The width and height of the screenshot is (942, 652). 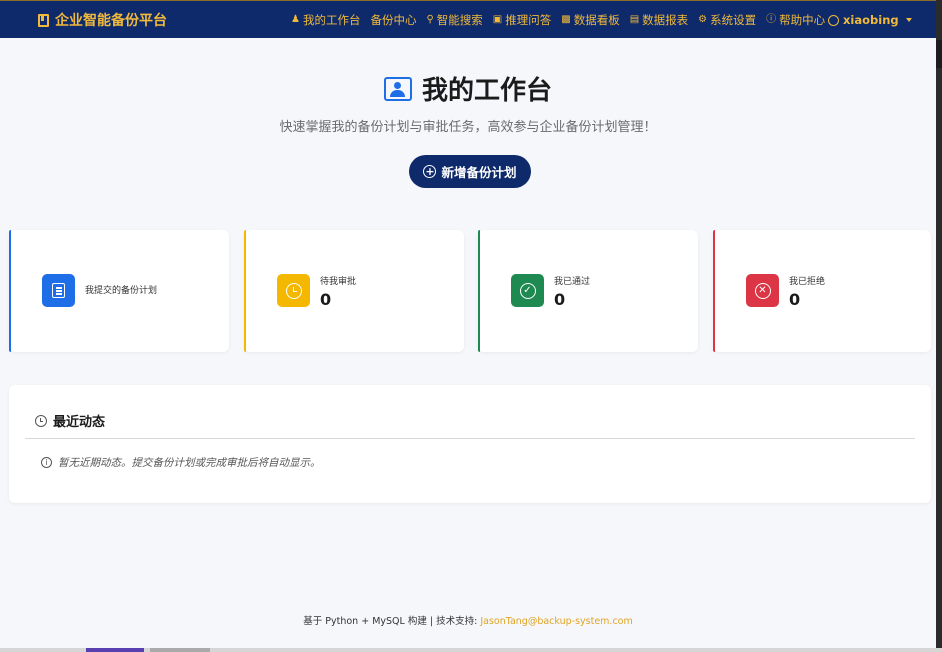 I want to click on nav-item-help: ⓘ 帮助中心, so click(x=795, y=20).